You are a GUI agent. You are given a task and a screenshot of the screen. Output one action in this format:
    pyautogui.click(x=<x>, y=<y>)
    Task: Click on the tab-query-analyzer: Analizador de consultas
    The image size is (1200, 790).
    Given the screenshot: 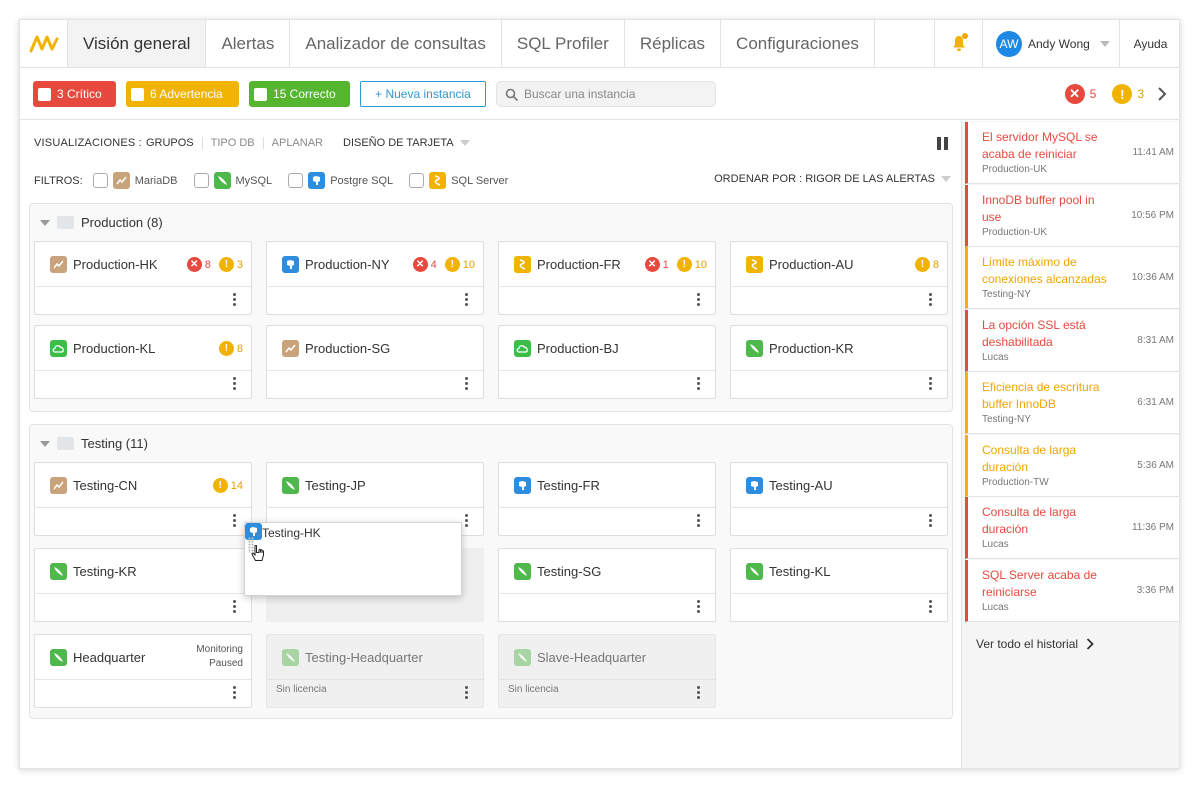 What is the action you would take?
    pyautogui.click(x=396, y=43)
    